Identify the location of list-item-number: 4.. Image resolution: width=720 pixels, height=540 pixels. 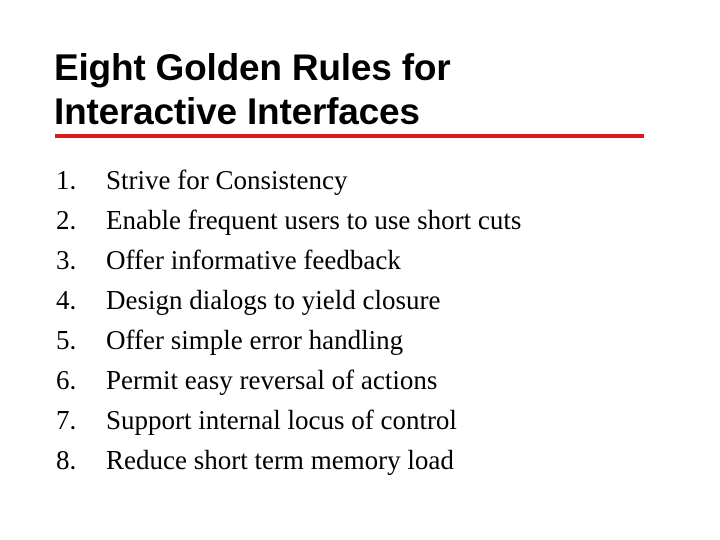
(66, 300).